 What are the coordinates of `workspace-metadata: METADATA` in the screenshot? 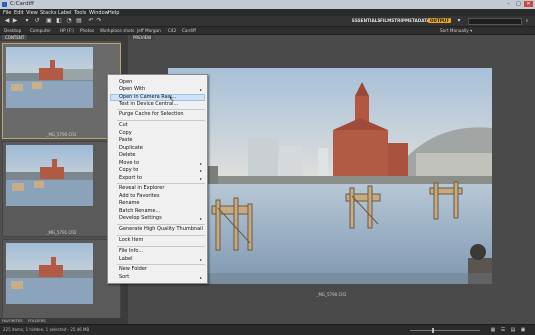 It's located at (417, 20).